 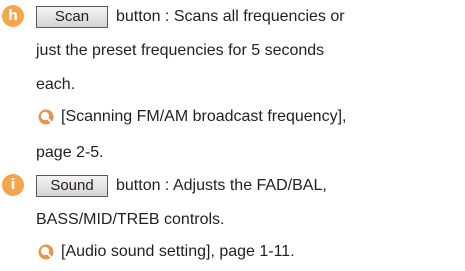 I want to click on scan-reference-page: page 2-5., so click(x=70, y=152).